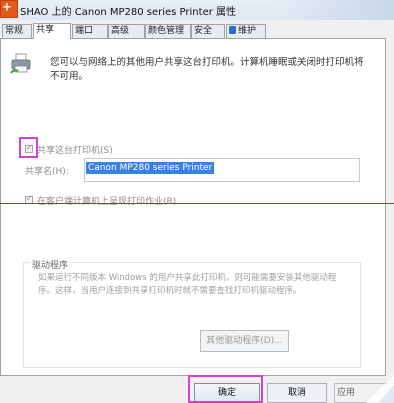 Image resolution: width=394 pixels, height=403 pixels. What do you see at coordinates (168, 31) in the screenshot?
I see `tab-color-management: 颜色管理` at bounding box center [168, 31].